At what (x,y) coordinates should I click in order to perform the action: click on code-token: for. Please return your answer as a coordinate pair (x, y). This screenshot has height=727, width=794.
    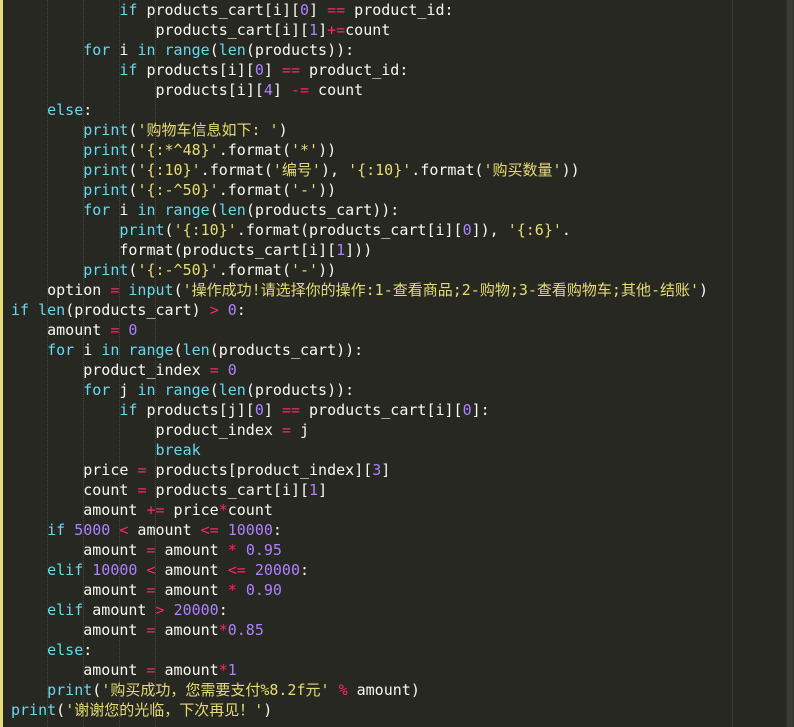
    Looking at the image, I should click on (61, 350).